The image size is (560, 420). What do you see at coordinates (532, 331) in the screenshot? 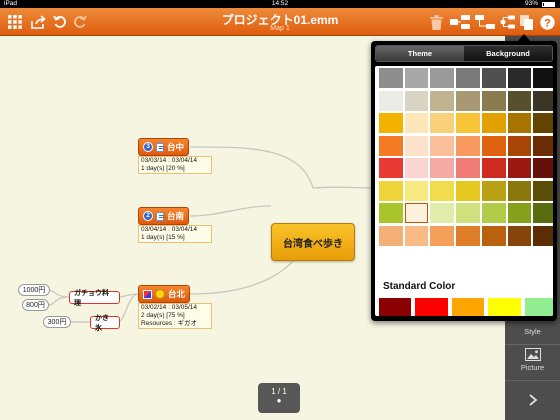
I see `style-label: Style` at bounding box center [532, 331].